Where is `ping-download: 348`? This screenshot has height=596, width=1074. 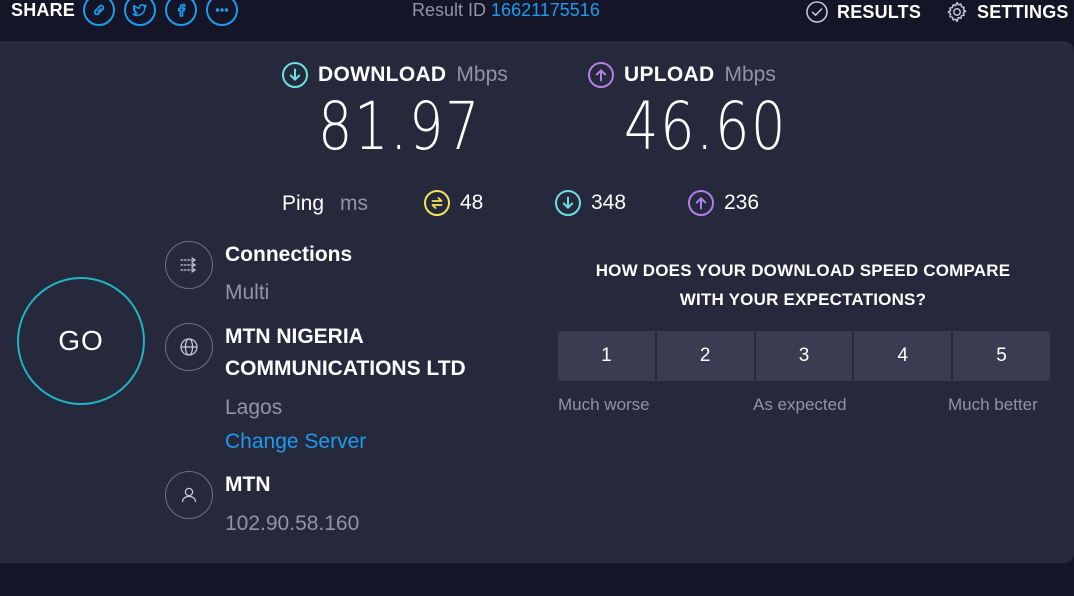 ping-download: 348 is located at coordinates (590, 203).